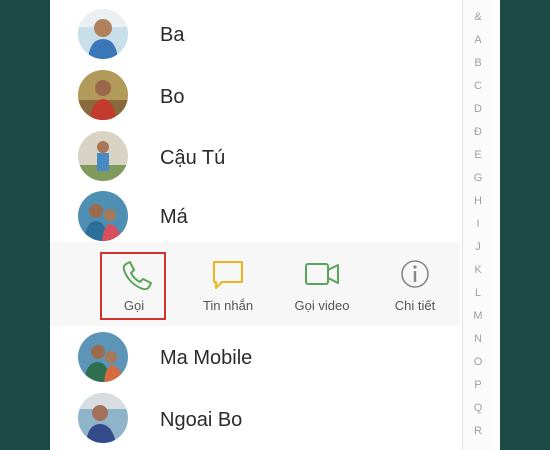 The image size is (550, 450). I want to click on index-letter: C, so click(478, 86).